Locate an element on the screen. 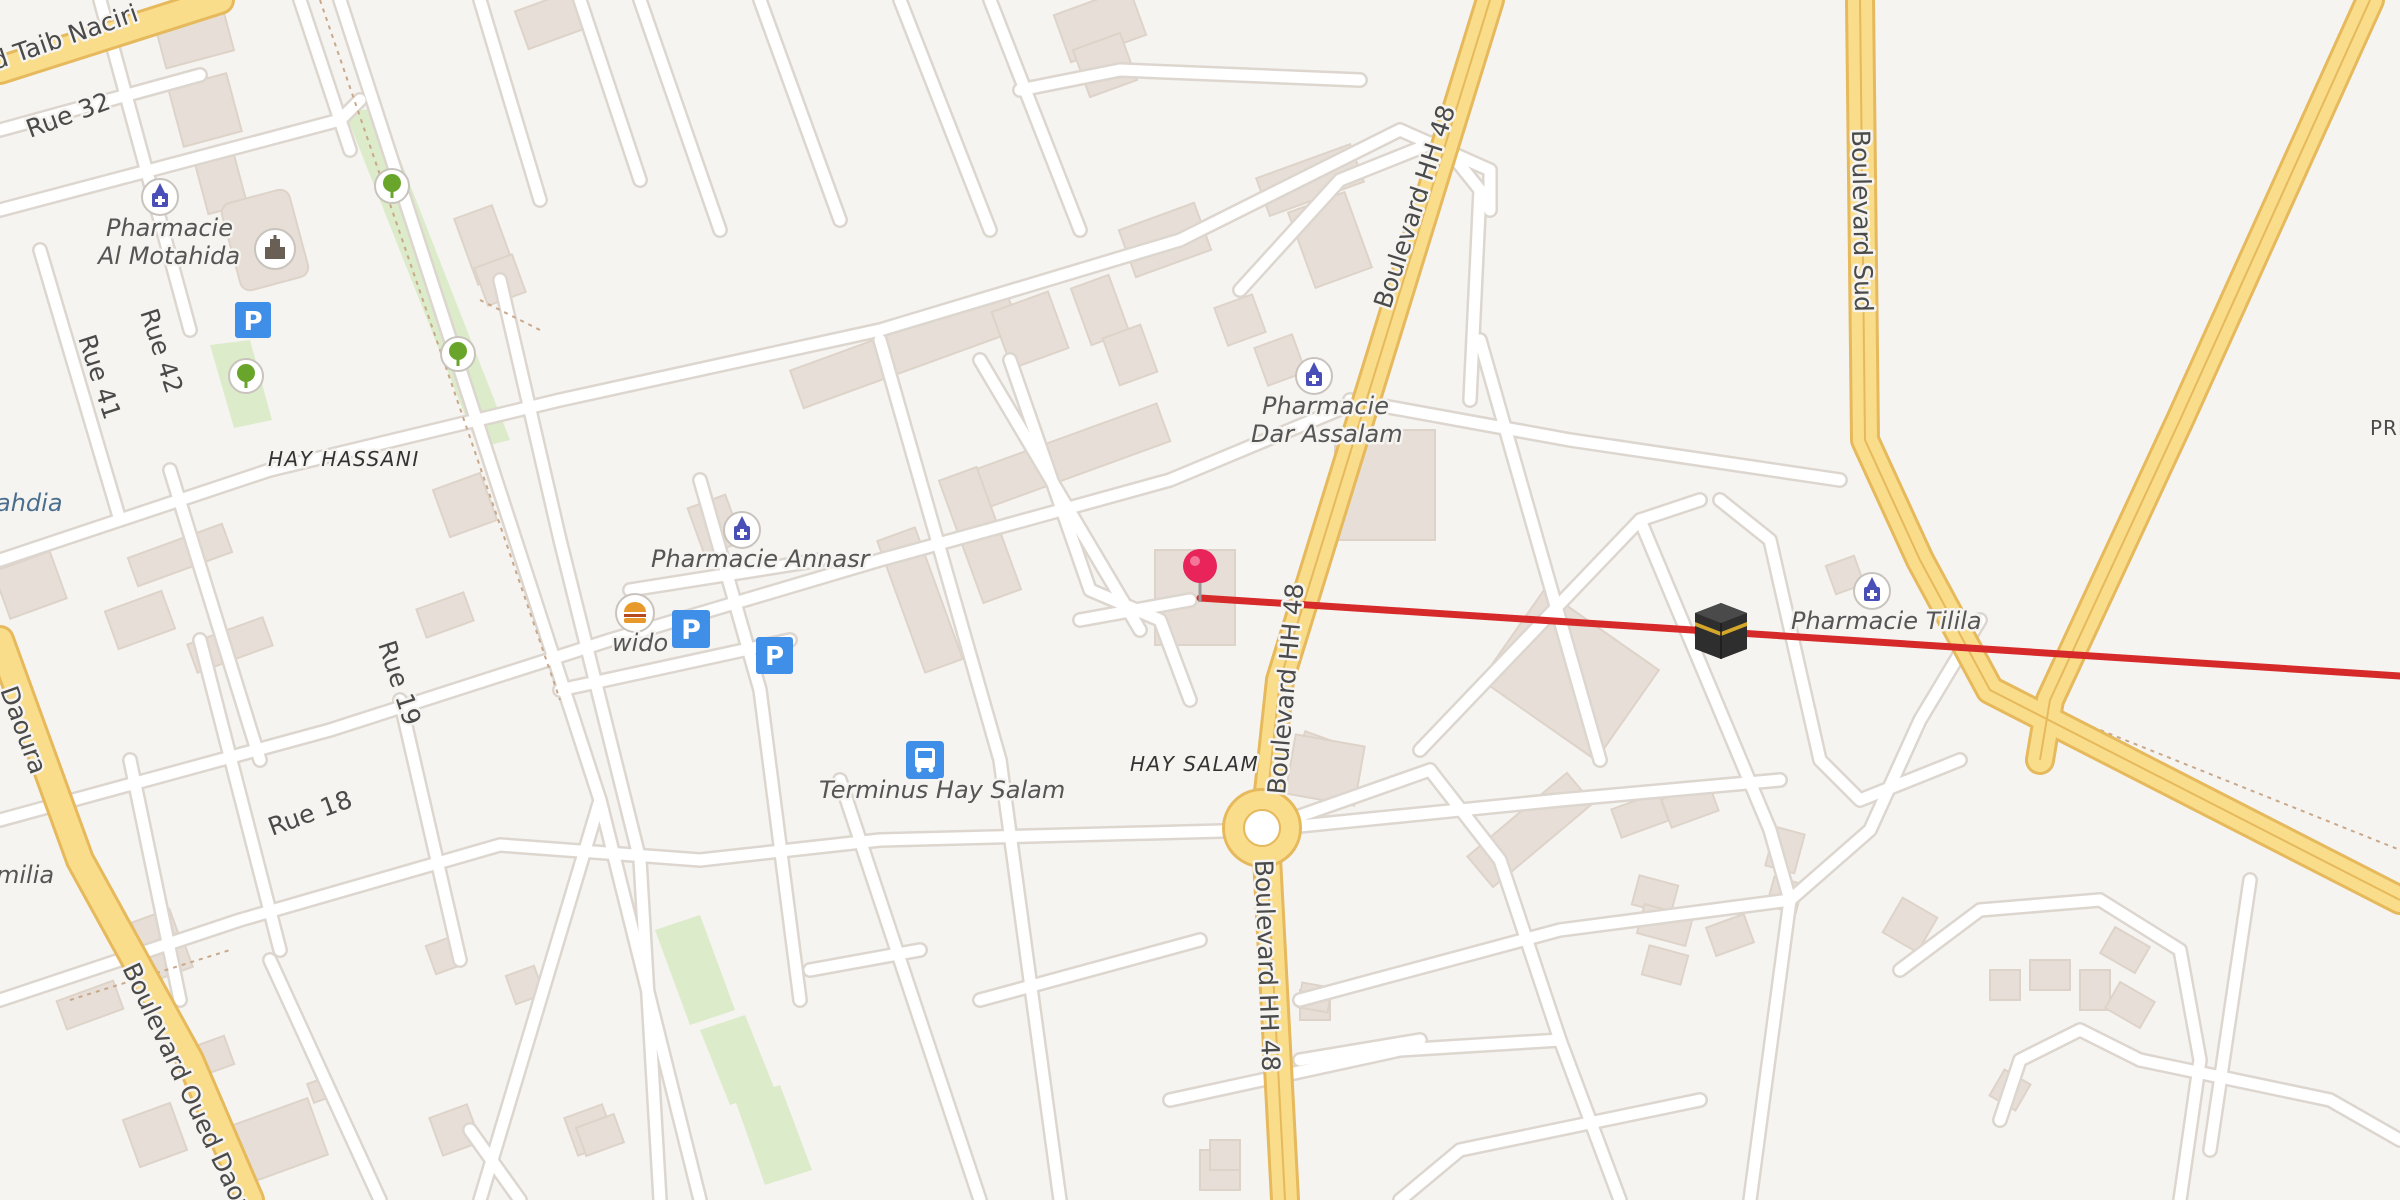 This screenshot has height=1200, width=2400. roundabout is located at coordinates (1262, 828).